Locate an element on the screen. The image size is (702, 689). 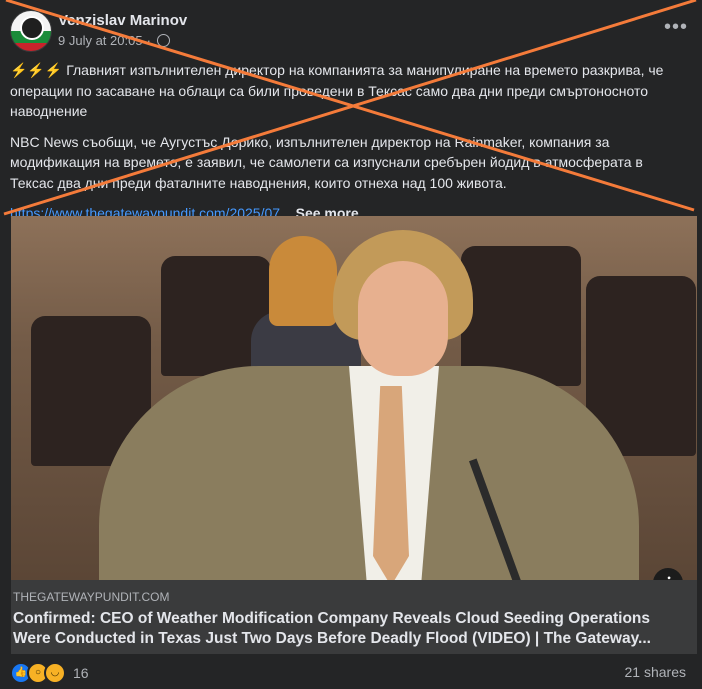
reaction-count: 16 is located at coordinates (81, 673).